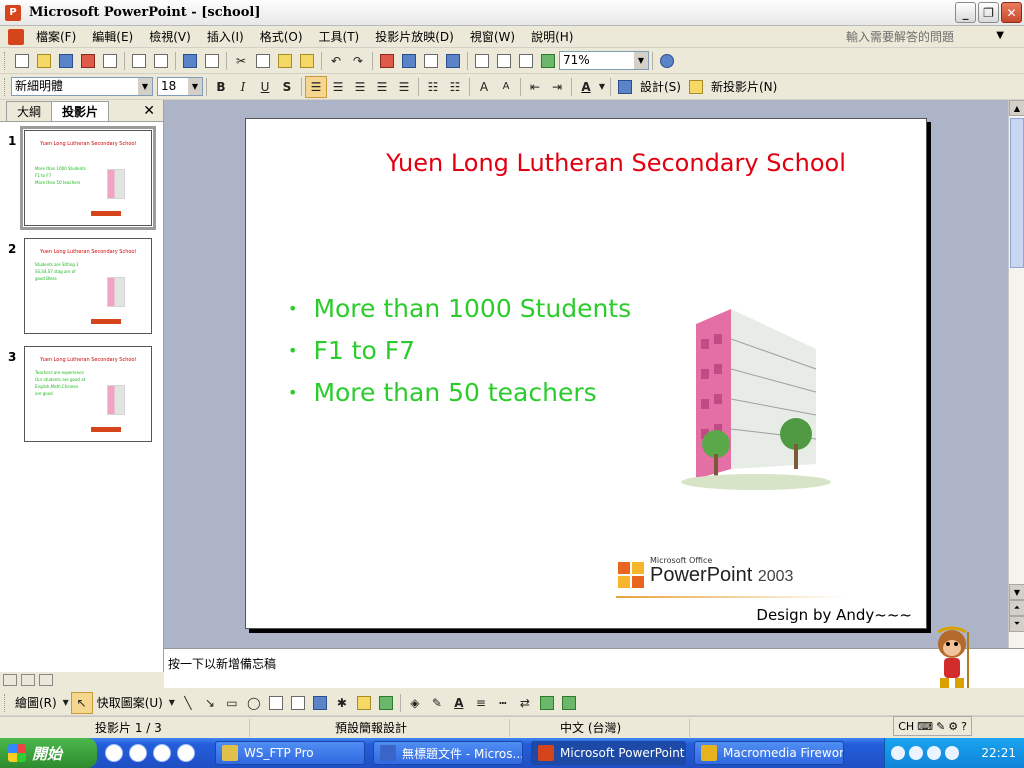  Describe the element at coordinates (186, 753) in the screenshot. I see `outlook-express-icon` at that location.